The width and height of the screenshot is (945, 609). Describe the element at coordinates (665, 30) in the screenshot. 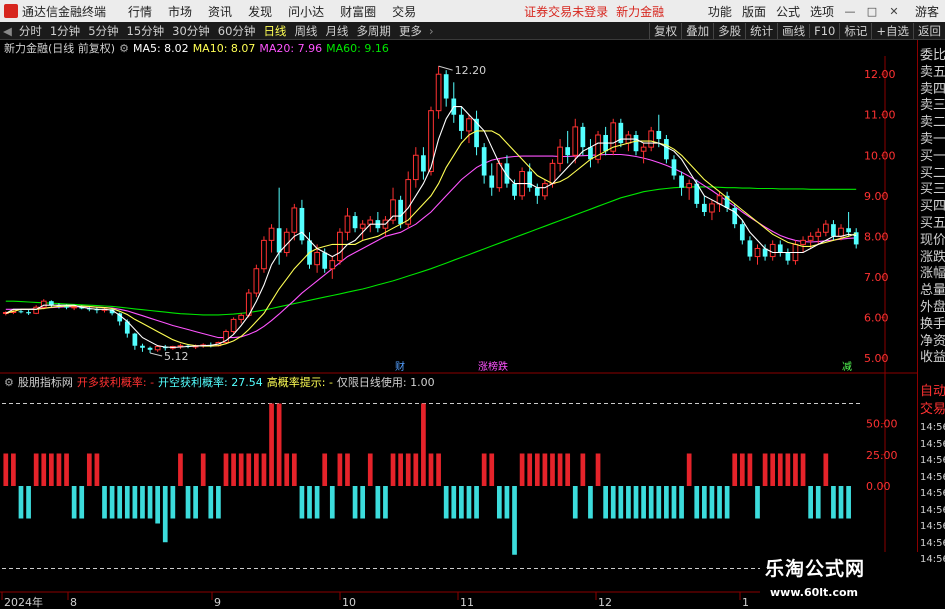

I see `tool-adjust: 复权` at that location.